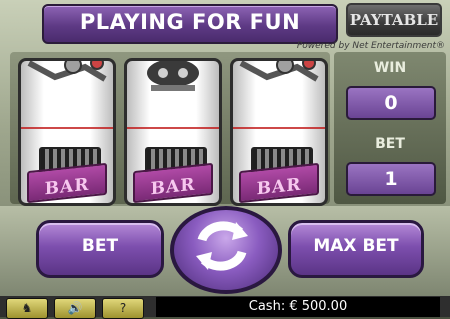 This screenshot has width=450, height=319. I want to click on max-bet-button: MAX BET, so click(356, 249).